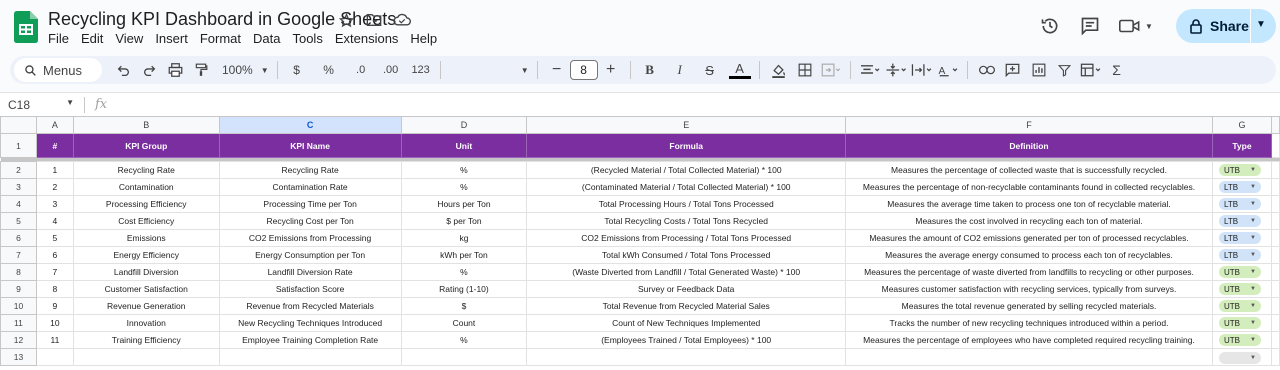  I want to click on cell-kpi-group: Energy Efficiency, so click(146, 255).